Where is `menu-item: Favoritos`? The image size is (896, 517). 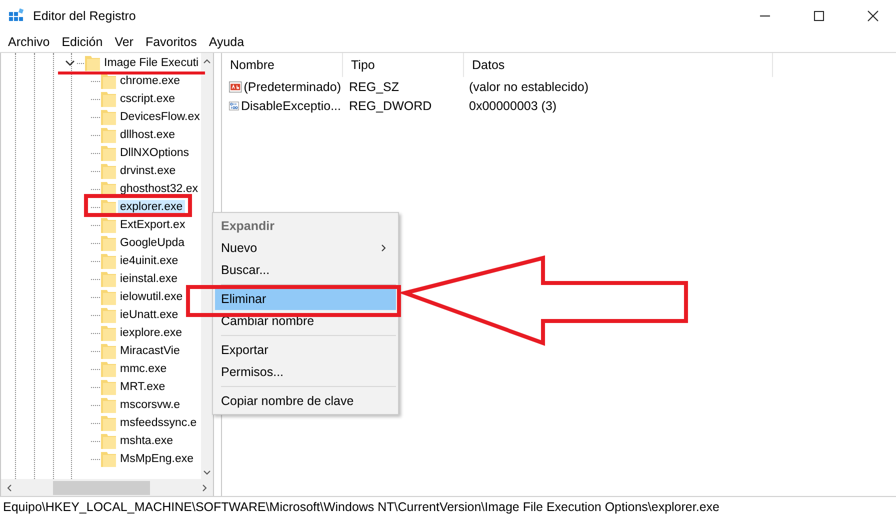 menu-item: Favoritos is located at coordinates (171, 42).